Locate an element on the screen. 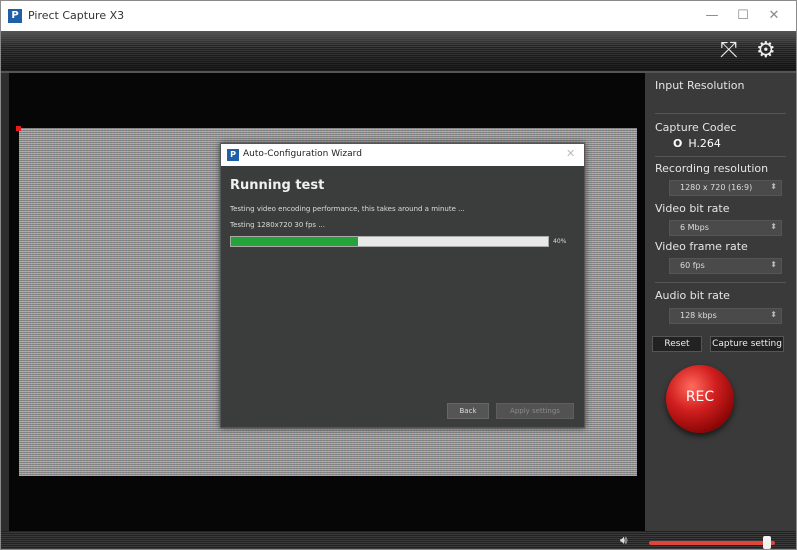 Image resolution: width=797 pixels, height=550 pixels. record-button: REC is located at coordinates (700, 399).